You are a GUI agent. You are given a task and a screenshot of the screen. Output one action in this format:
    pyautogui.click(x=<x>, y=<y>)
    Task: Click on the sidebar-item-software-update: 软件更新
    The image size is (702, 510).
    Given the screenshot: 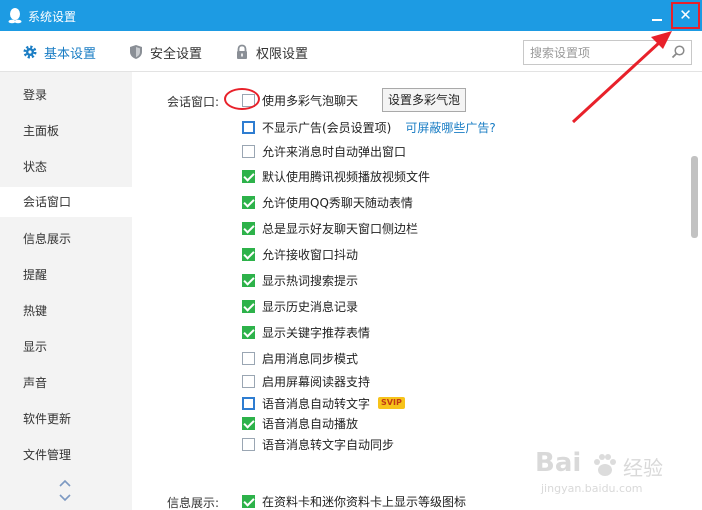 What is the action you would take?
    pyautogui.click(x=66, y=419)
    